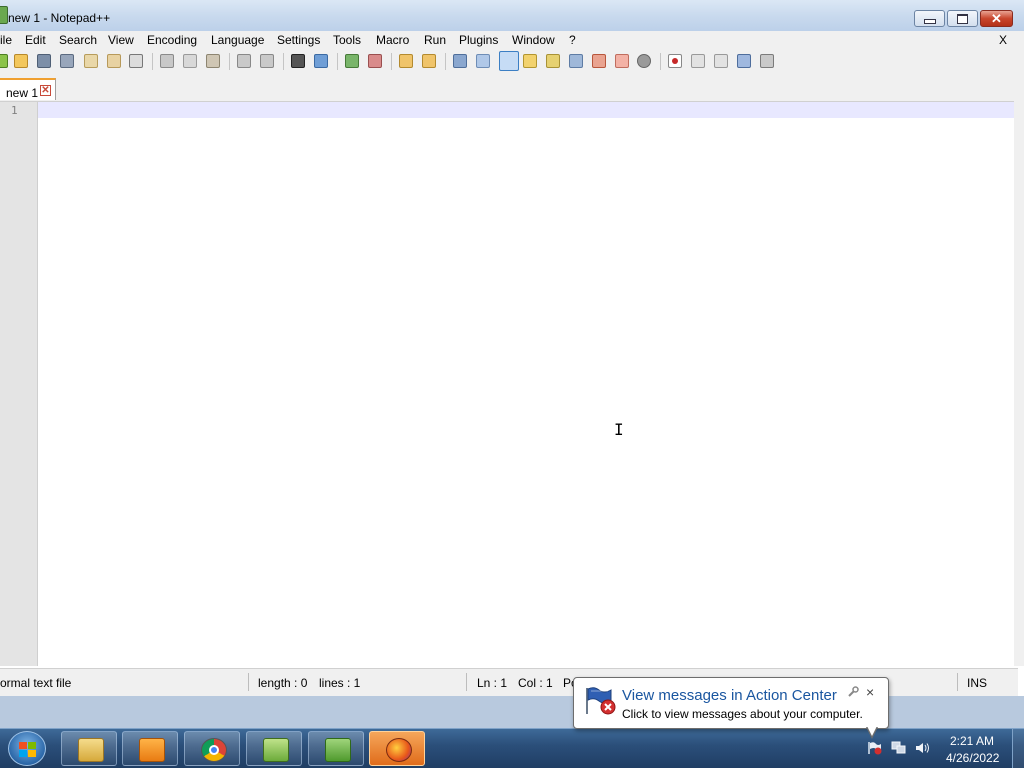 The image size is (1024, 768). What do you see at coordinates (298, 61) in the screenshot?
I see `find-icon` at bounding box center [298, 61].